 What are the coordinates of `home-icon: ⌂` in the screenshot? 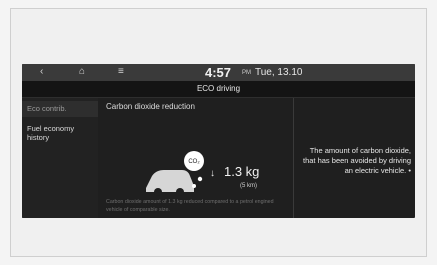 It's located at (82, 72).